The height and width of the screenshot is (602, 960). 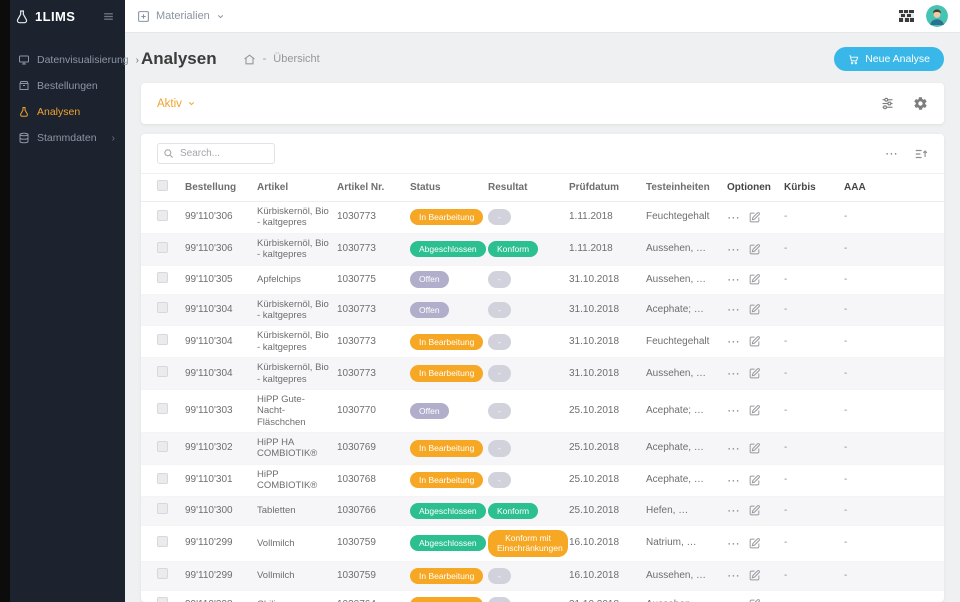 What do you see at coordinates (67, 86) in the screenshot?
I see `sidebar-item-bestellungen: Bestellungen` at bounding box center [67, 86].